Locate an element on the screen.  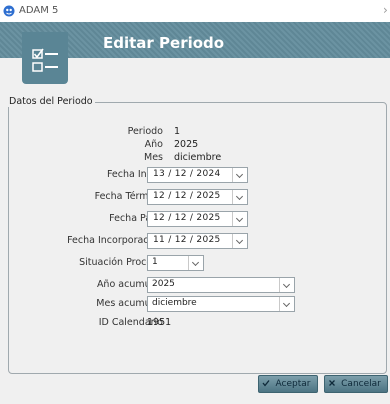
fecha-incorporacion-picker: 11 / 12 / 2025 is located at coordinates (197, 241).